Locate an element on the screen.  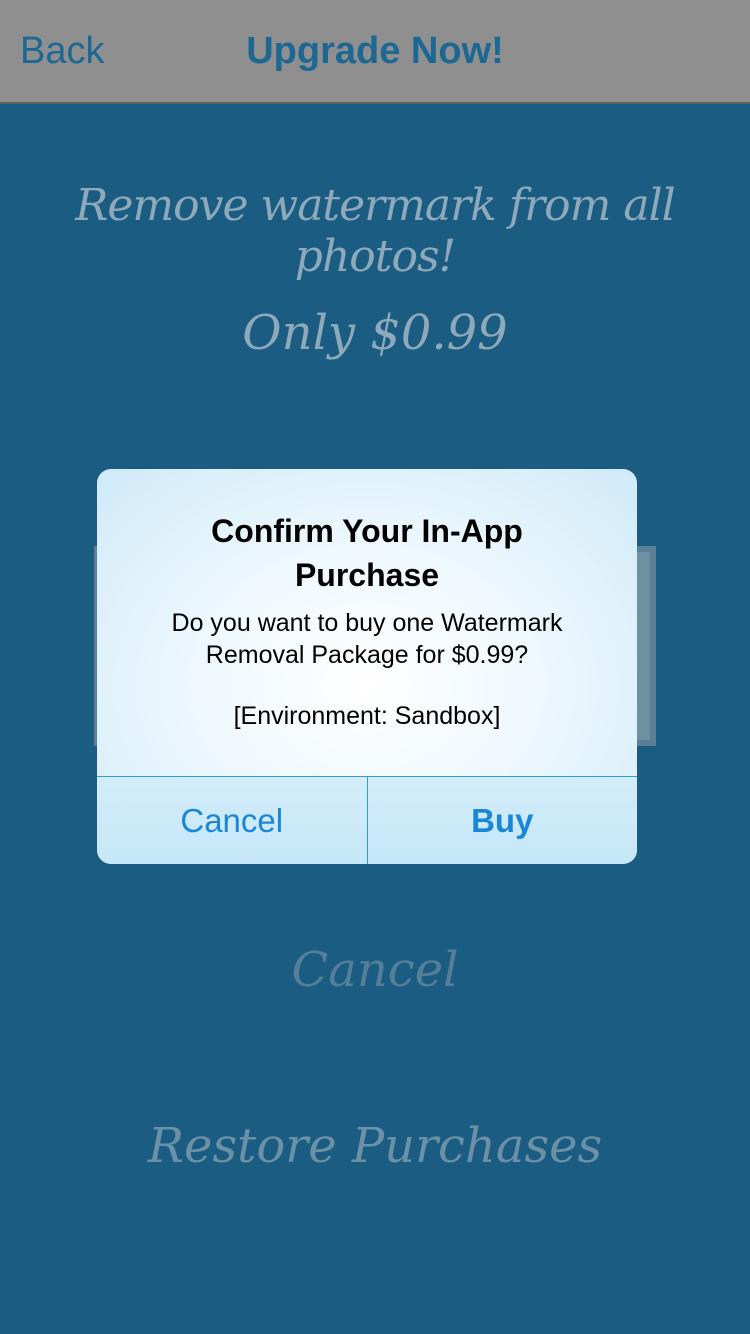
alert-button-row: Cancel Buy is located at coordinates (367, 820).